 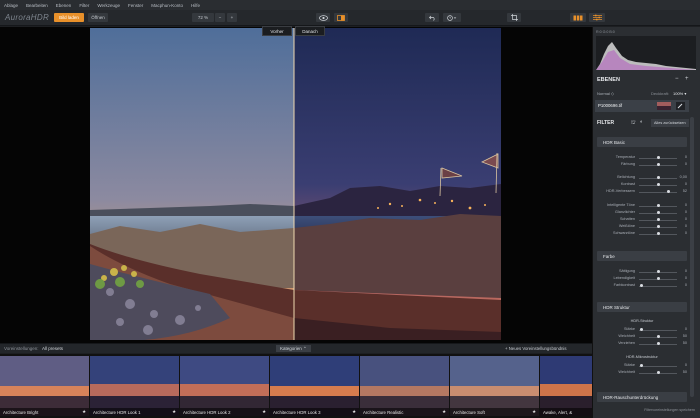 I want to click on slider-struktur-weichheit: Weichheit 50, so click(x=642, y=337).